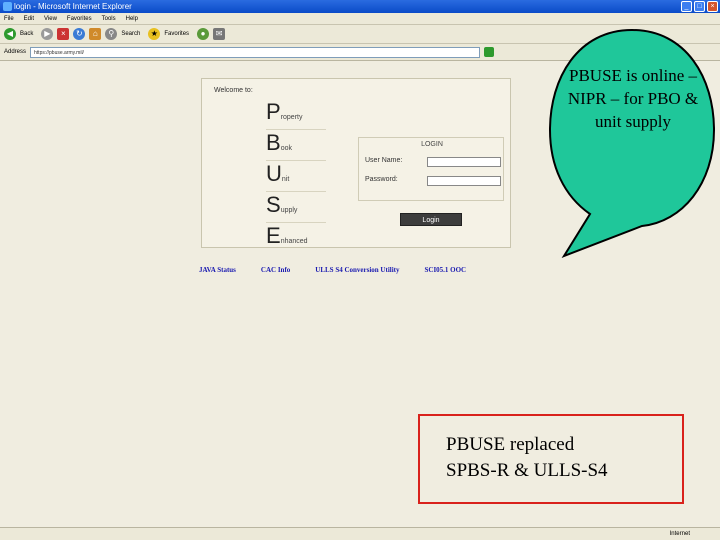 The image size is (720, 540). I want to click on pbuse-acronym: Property Book Unit Supply Enhanced, so click(296, 176).